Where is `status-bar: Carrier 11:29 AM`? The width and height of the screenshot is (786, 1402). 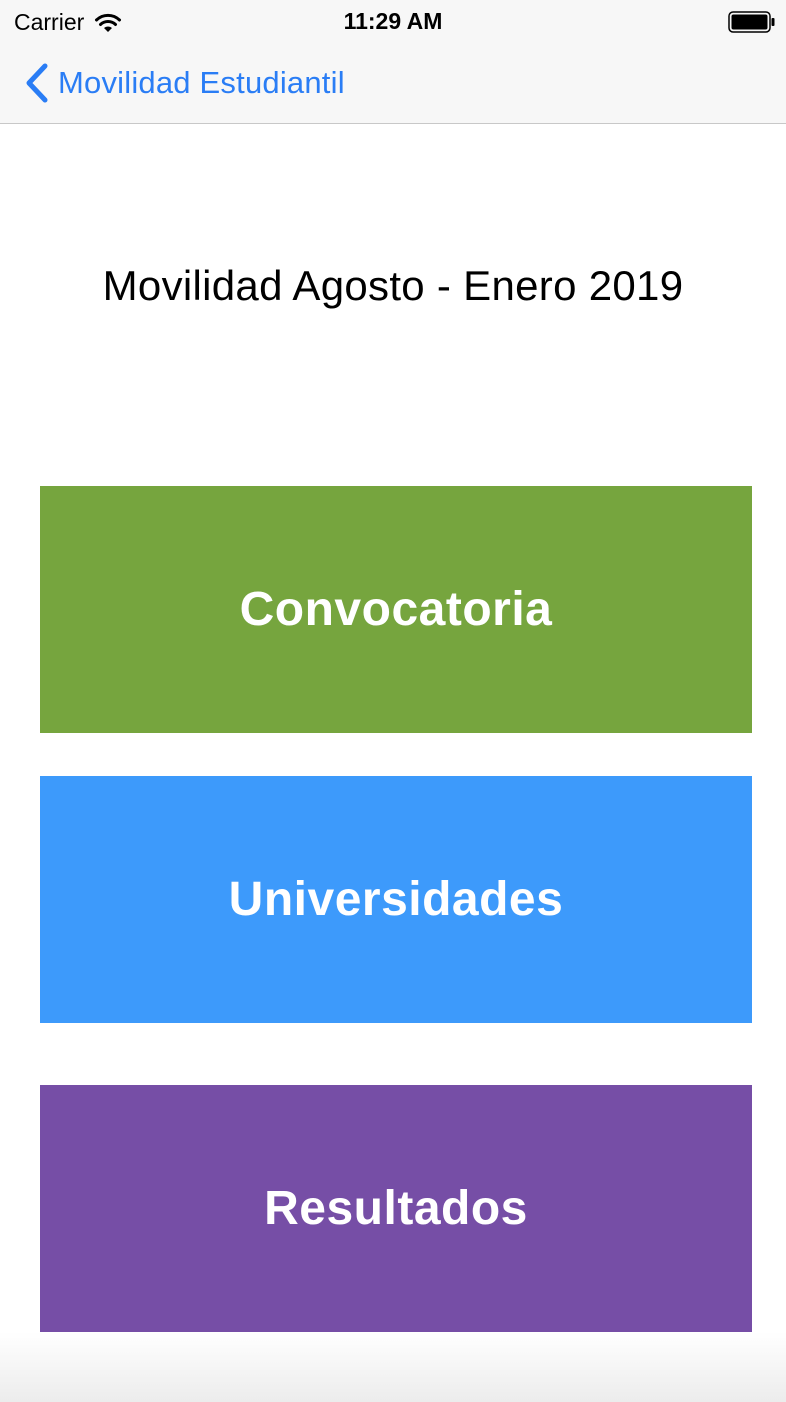
status-bar: Carrier 11:29 AM is located at coordinates (393, 22).